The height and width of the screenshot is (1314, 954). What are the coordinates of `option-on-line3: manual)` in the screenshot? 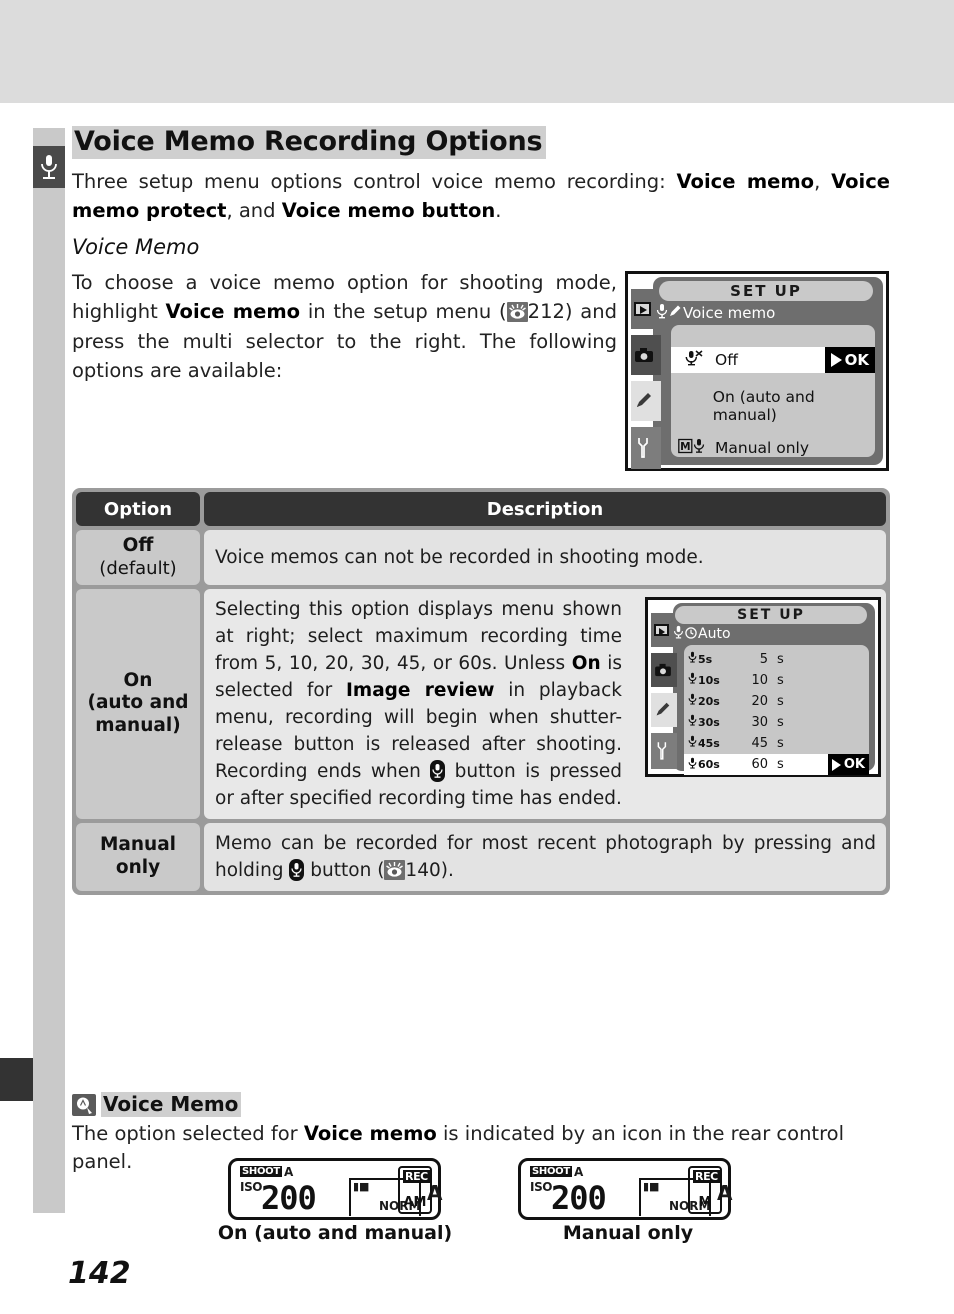 It's located at (138, 725).